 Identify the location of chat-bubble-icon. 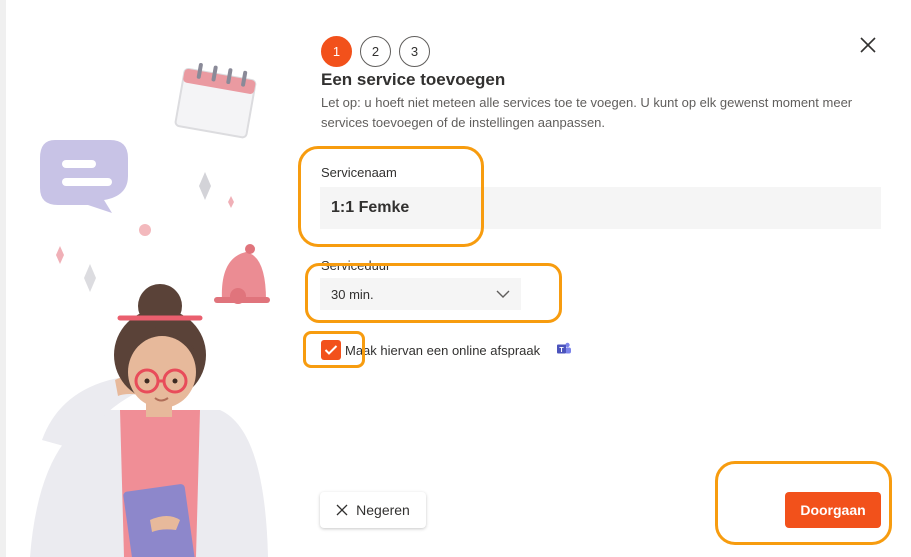
(84, 176).